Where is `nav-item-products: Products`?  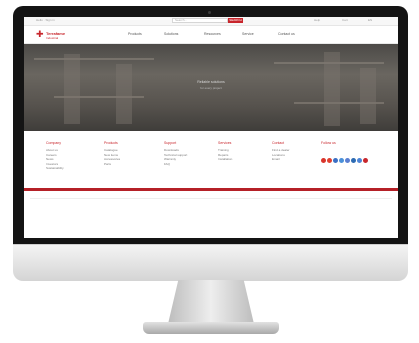
nav-item-products: Products is located at coordinates (135, 34).